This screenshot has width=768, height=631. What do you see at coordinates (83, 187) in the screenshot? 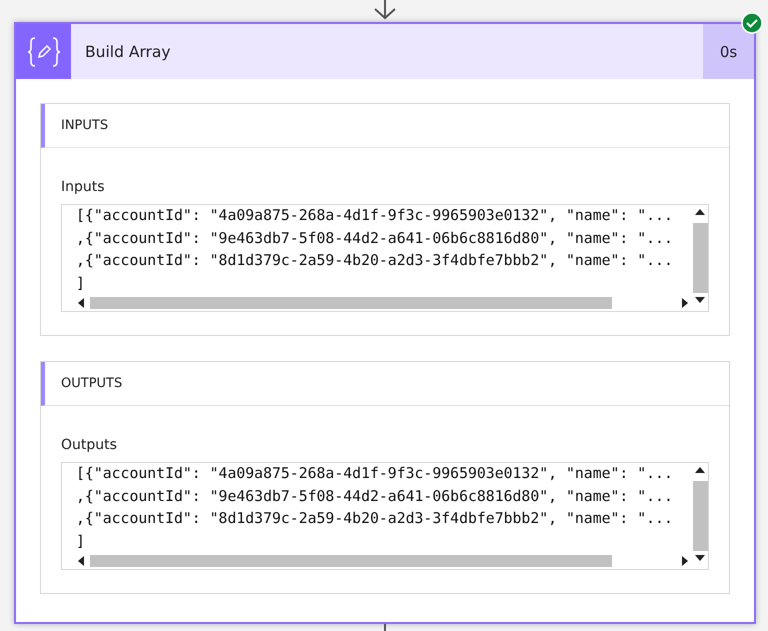
I see `field-label: Inputs` at bounding box center [83, 187].